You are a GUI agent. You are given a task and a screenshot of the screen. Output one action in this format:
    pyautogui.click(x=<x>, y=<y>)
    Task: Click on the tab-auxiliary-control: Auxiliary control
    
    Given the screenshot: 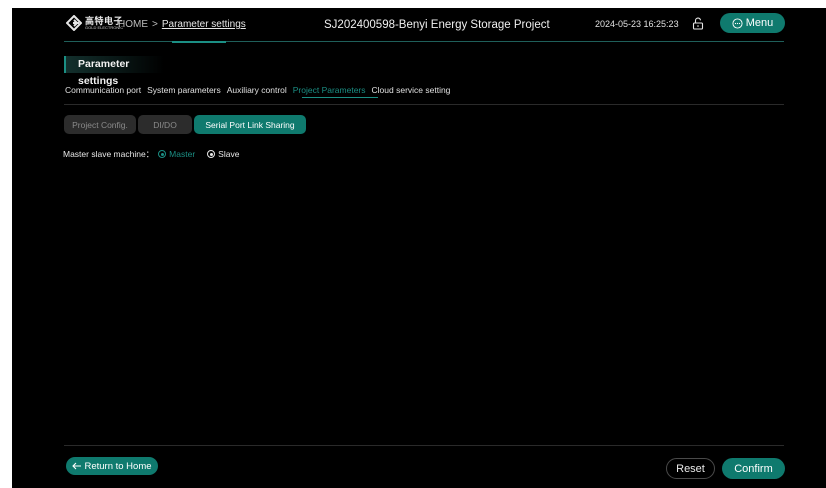 What is the action you would take?
    pyautogui.click(x=257, y=90)
    